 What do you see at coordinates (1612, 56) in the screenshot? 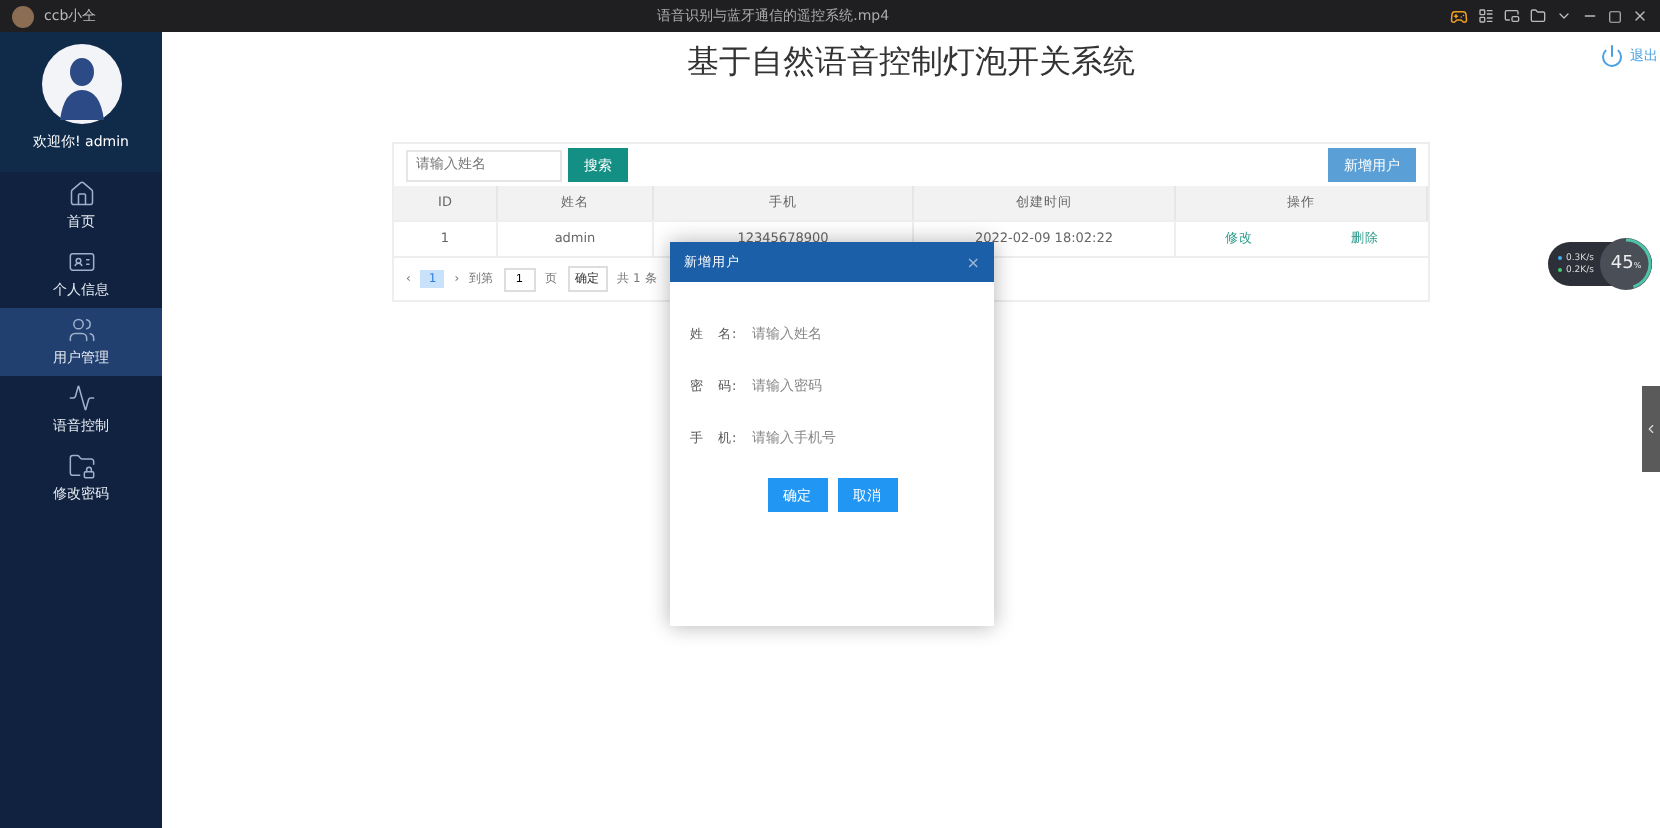
I see `power-icon` at bounding box center [1612, 56].